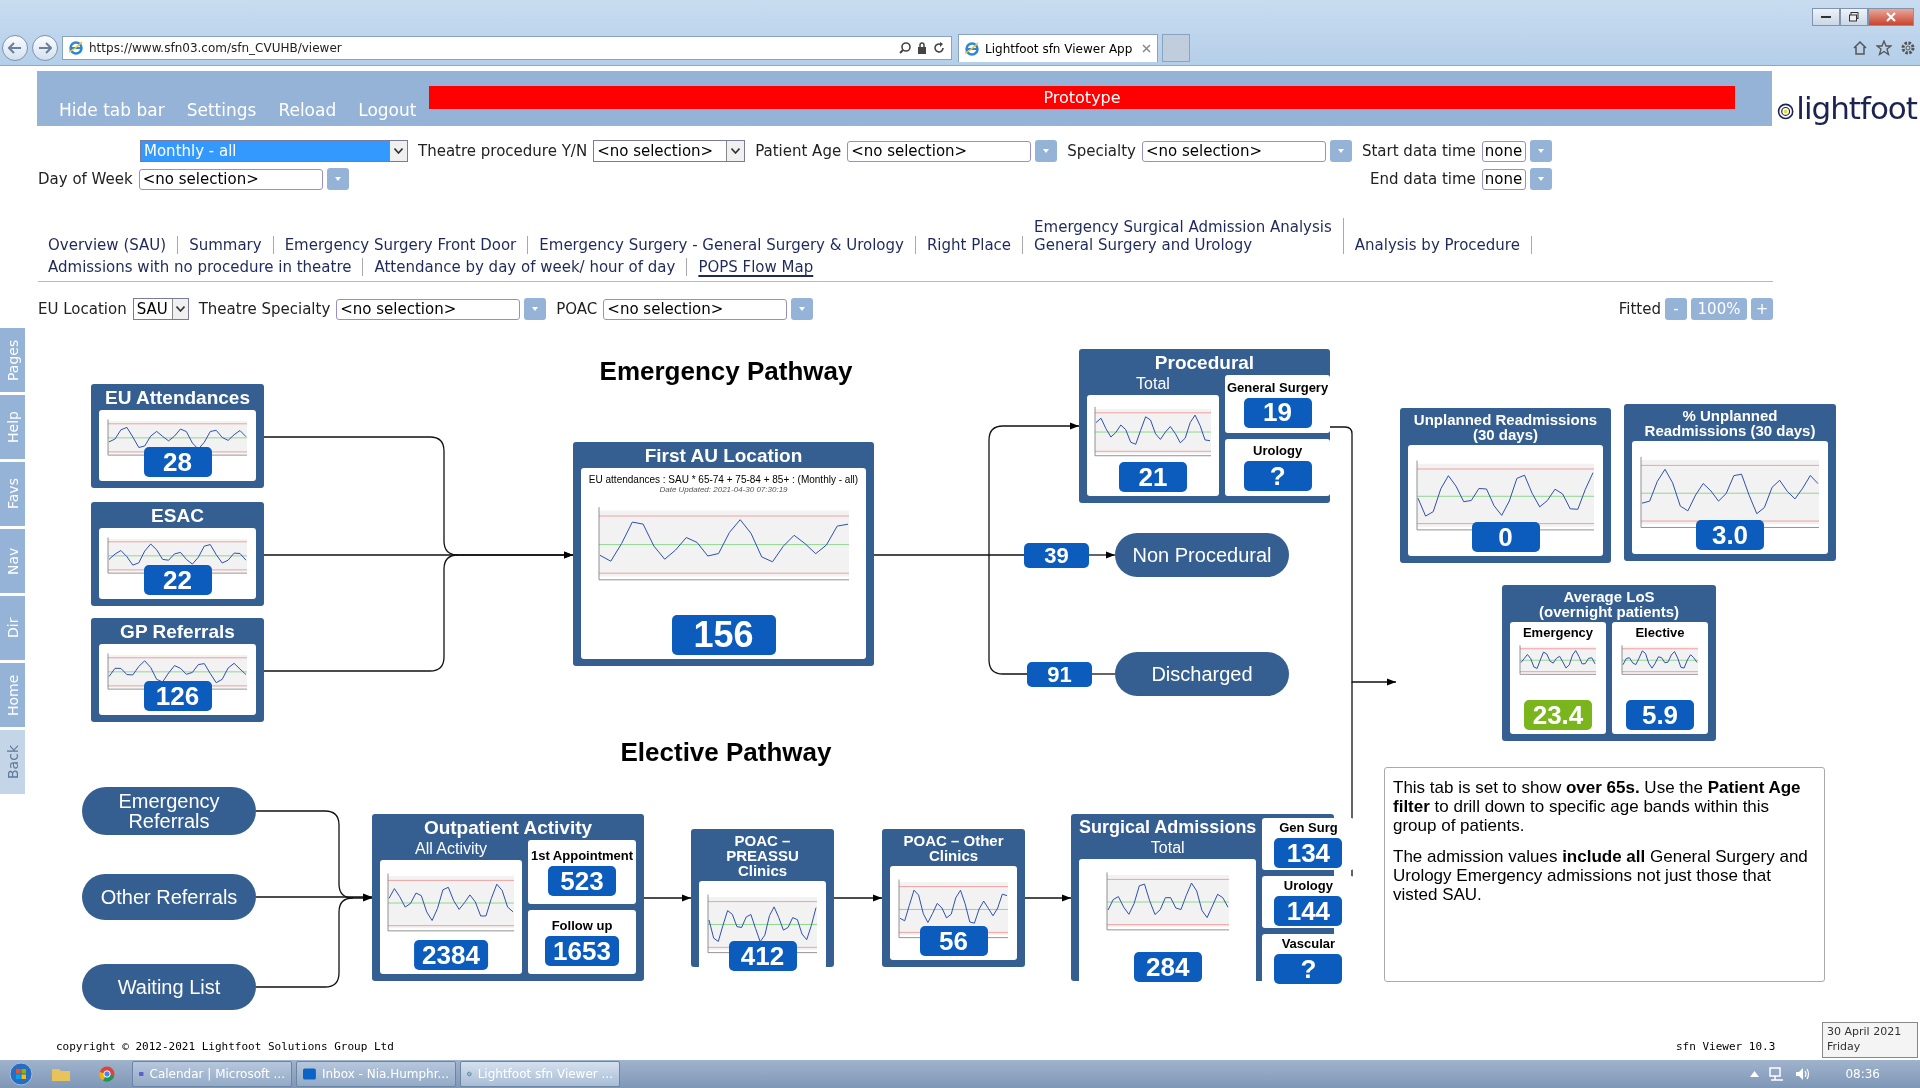  I want to click on value-badge: 23.4, so click(1558, 715).